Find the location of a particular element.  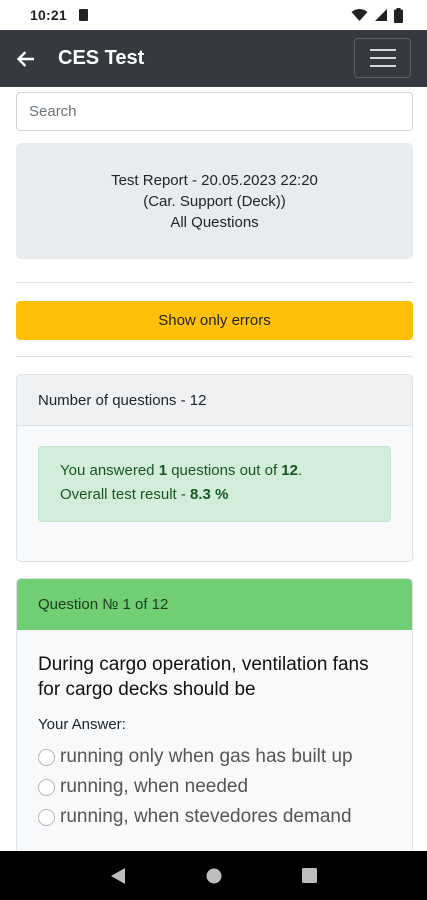

hamburger-menu-icon is located at coordinates (382, 50).